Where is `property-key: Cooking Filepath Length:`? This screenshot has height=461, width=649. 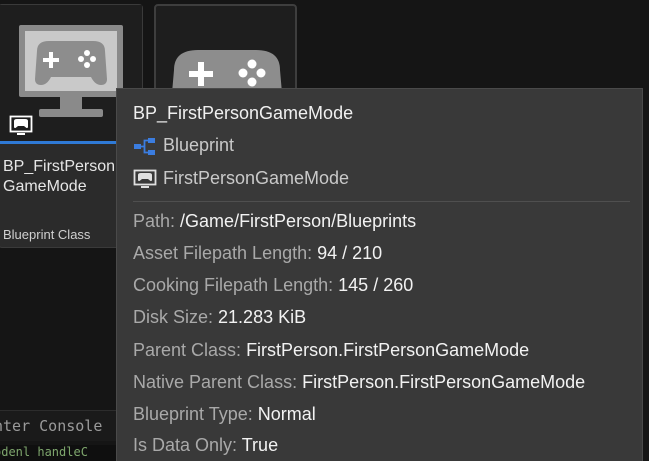 property-key: Cooking Filepath Length: is located at coordinates (233, 285).